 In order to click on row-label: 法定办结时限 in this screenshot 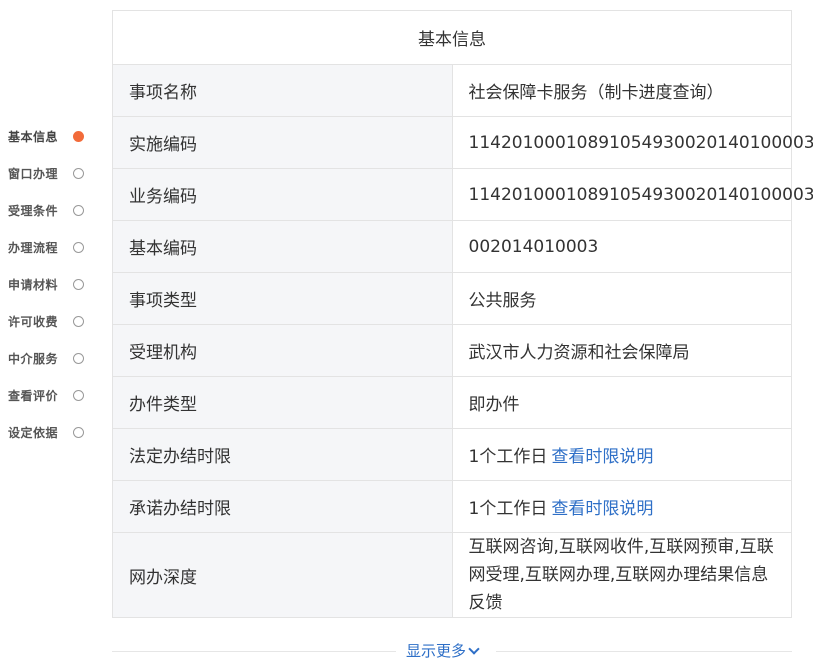, I will do `click(282, 454)`.